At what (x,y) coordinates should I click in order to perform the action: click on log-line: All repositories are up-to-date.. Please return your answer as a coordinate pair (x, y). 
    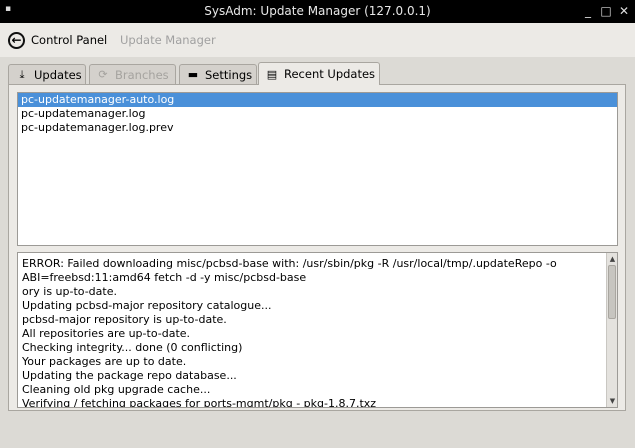
    Looking at the image, I should click on (106, 333).